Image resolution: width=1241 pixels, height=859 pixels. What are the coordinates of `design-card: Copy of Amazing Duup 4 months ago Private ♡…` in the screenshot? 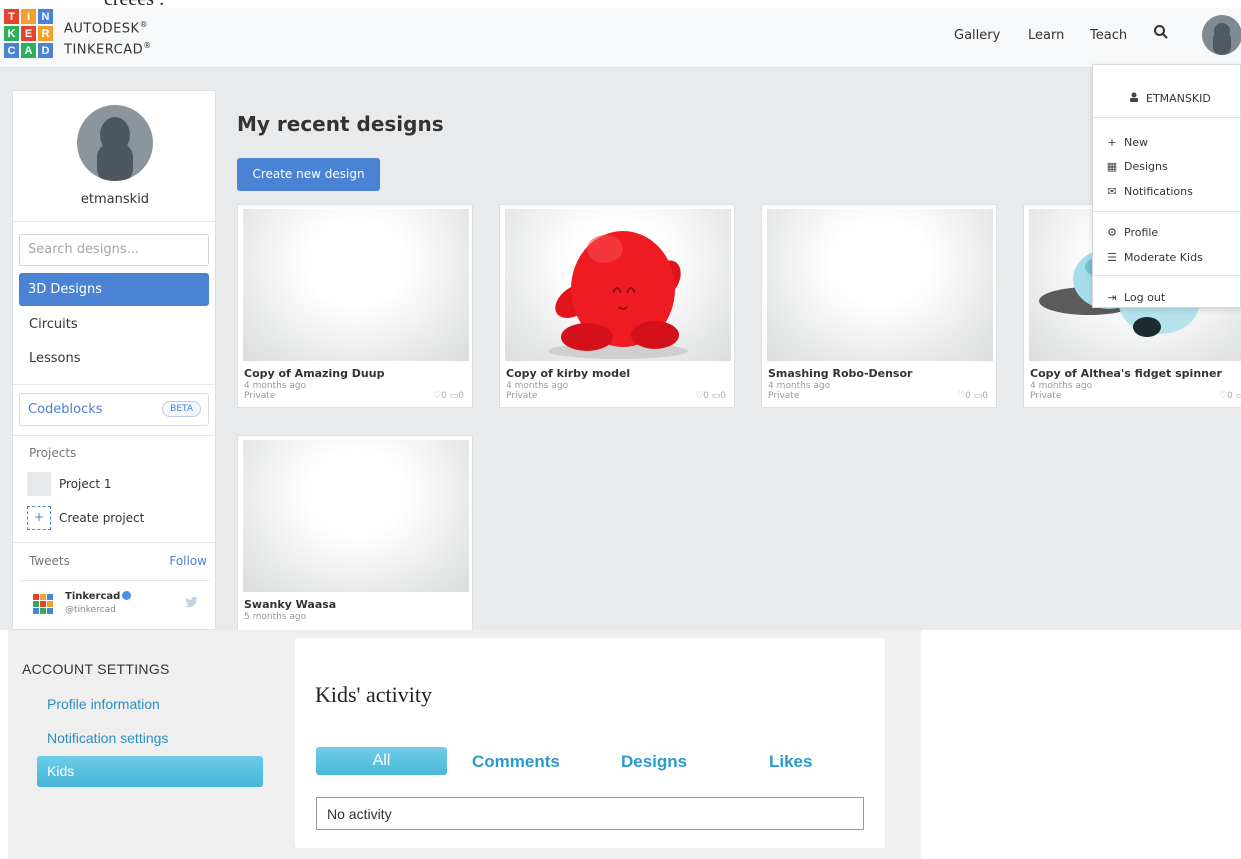 It's located at (355, 306).